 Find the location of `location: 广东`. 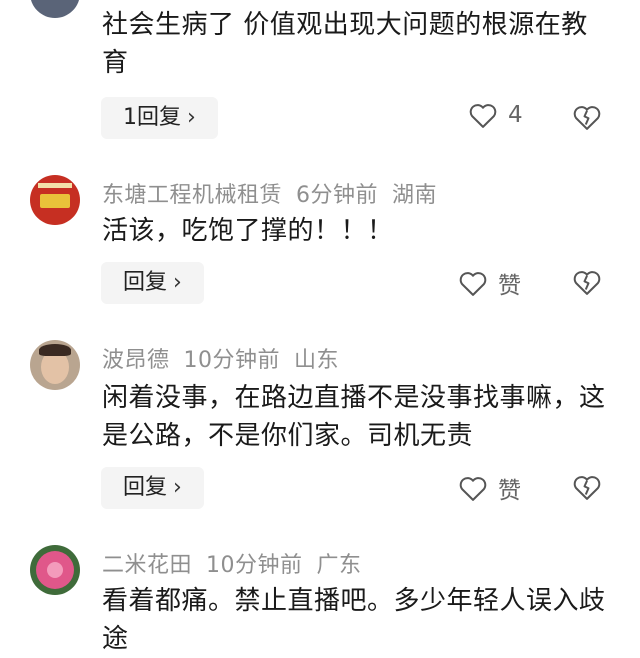

location: 广东 is located at coordinates (339, 565).